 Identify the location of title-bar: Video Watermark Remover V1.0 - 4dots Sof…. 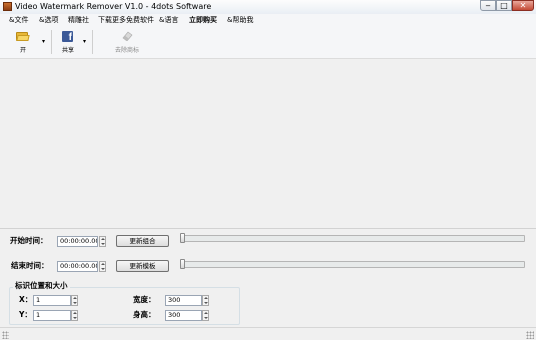
(268, 7).